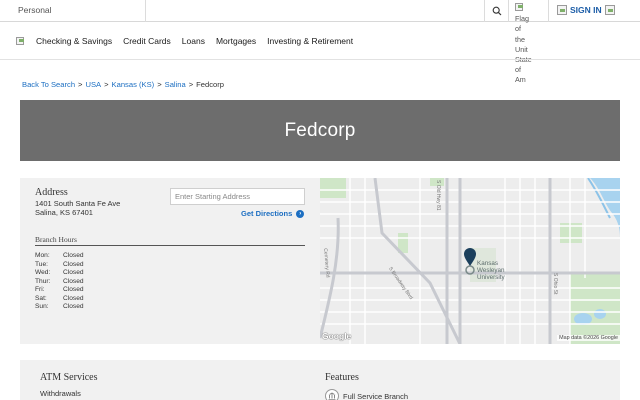 Image resolution: width=640 pixels, height=400 pixels. Describe the element at coordinates (51, 192) in the screenshot. I see `address-heading: Address` at that location.